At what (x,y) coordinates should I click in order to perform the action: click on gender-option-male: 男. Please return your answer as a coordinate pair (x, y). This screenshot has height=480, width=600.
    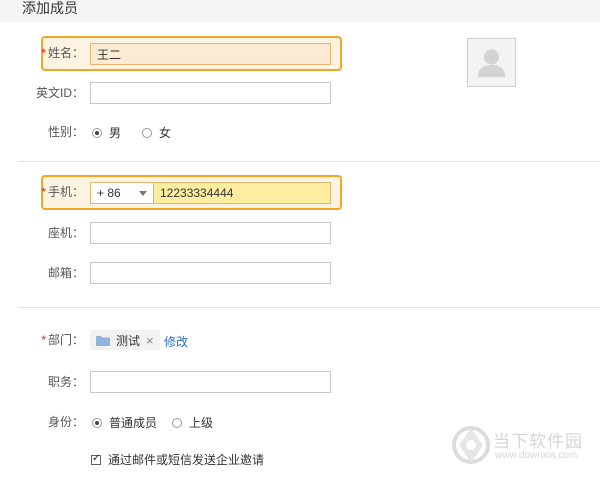
    Looking at the image, I should click on (106, 132).